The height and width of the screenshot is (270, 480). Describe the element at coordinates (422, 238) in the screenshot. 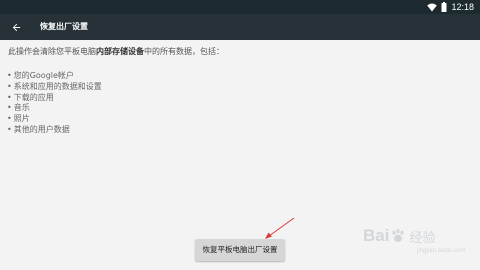

I see `watermark-brand-right: 经验` at that location.